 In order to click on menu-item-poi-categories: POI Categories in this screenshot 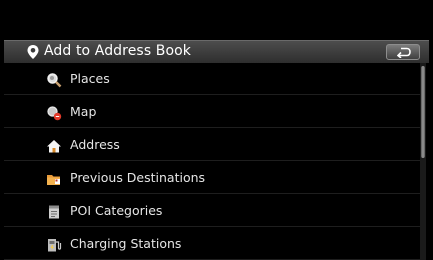, I will do `click(212, 211)`.